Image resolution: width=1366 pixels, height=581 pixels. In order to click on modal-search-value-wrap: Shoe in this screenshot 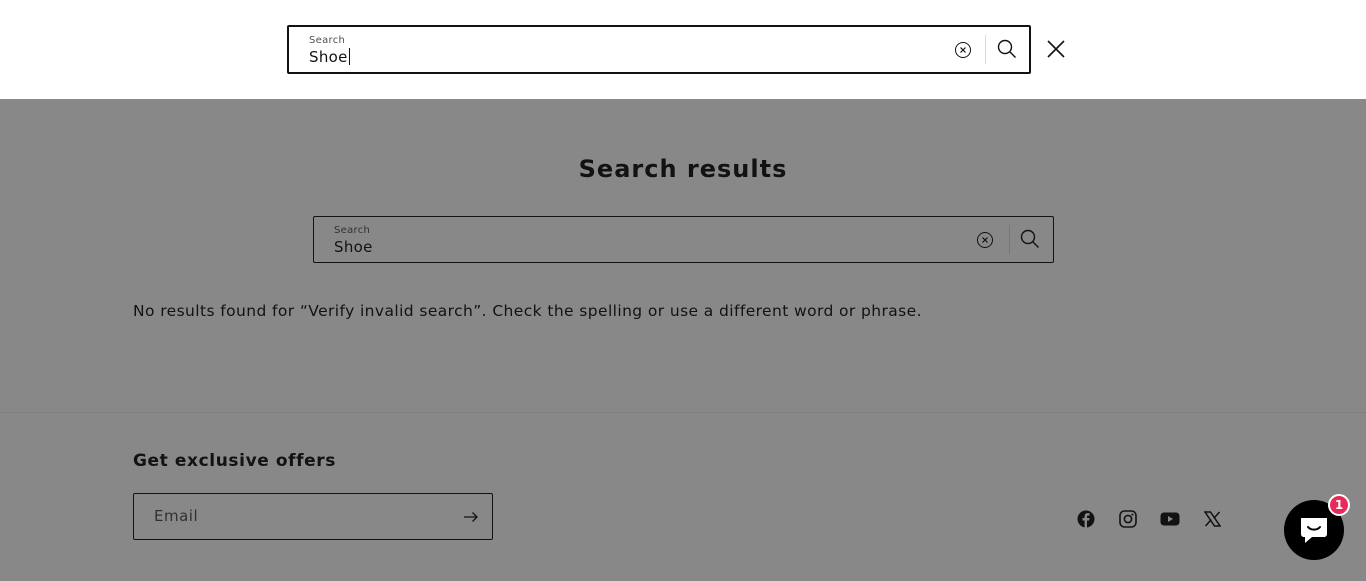, I will do `click(329, 57)`.